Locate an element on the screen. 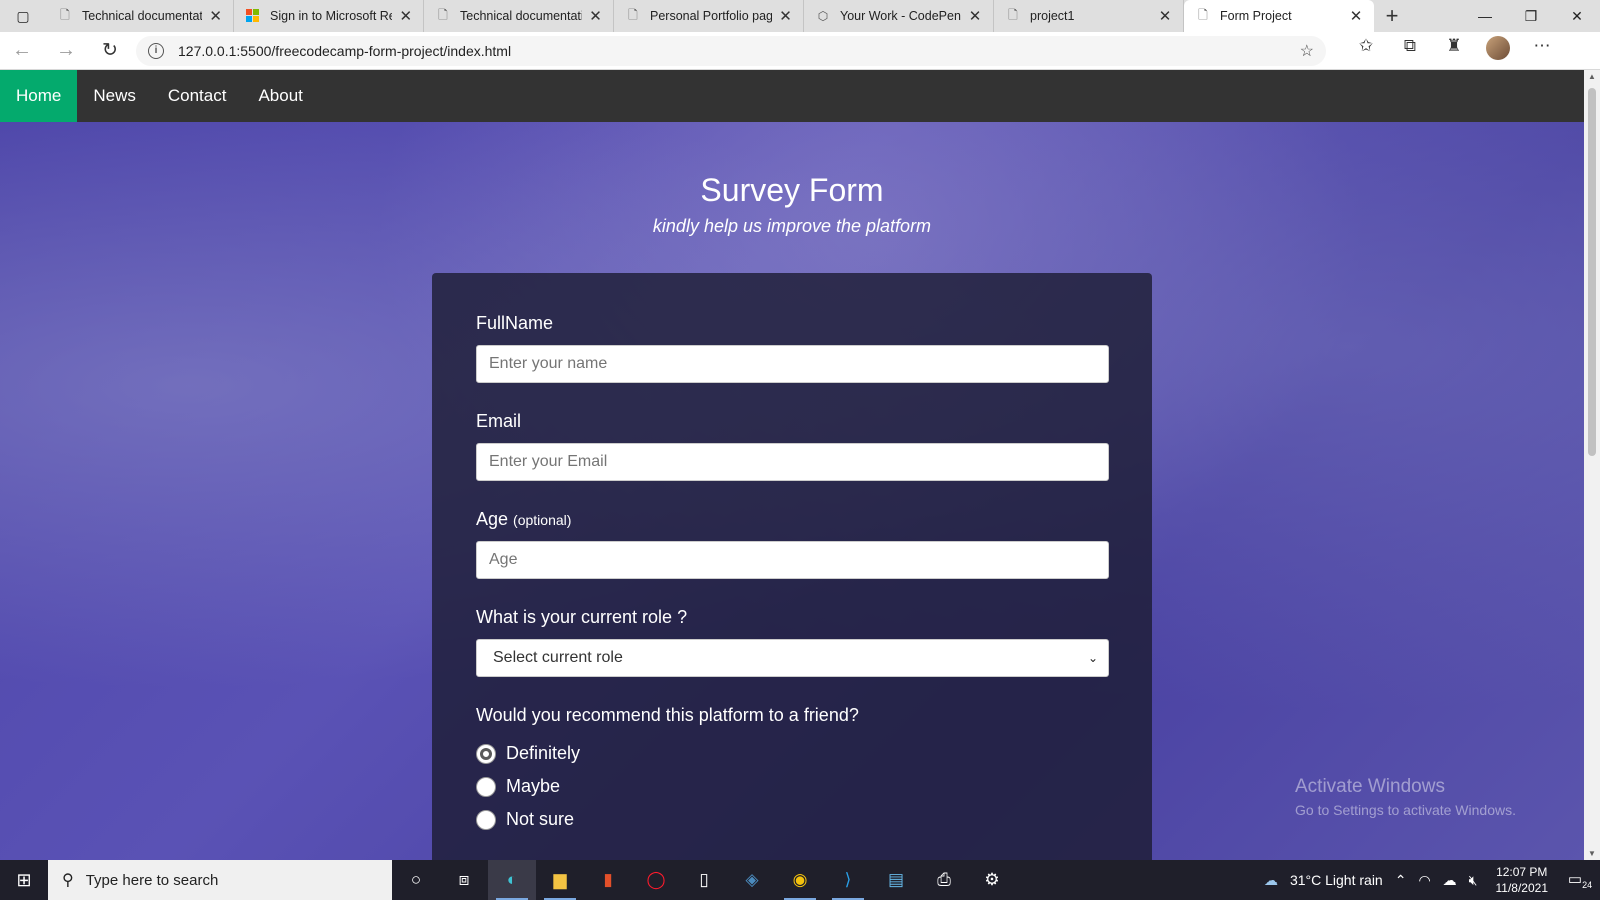  tab-actions-icon: ▢ is located at coordinates (23, 16).